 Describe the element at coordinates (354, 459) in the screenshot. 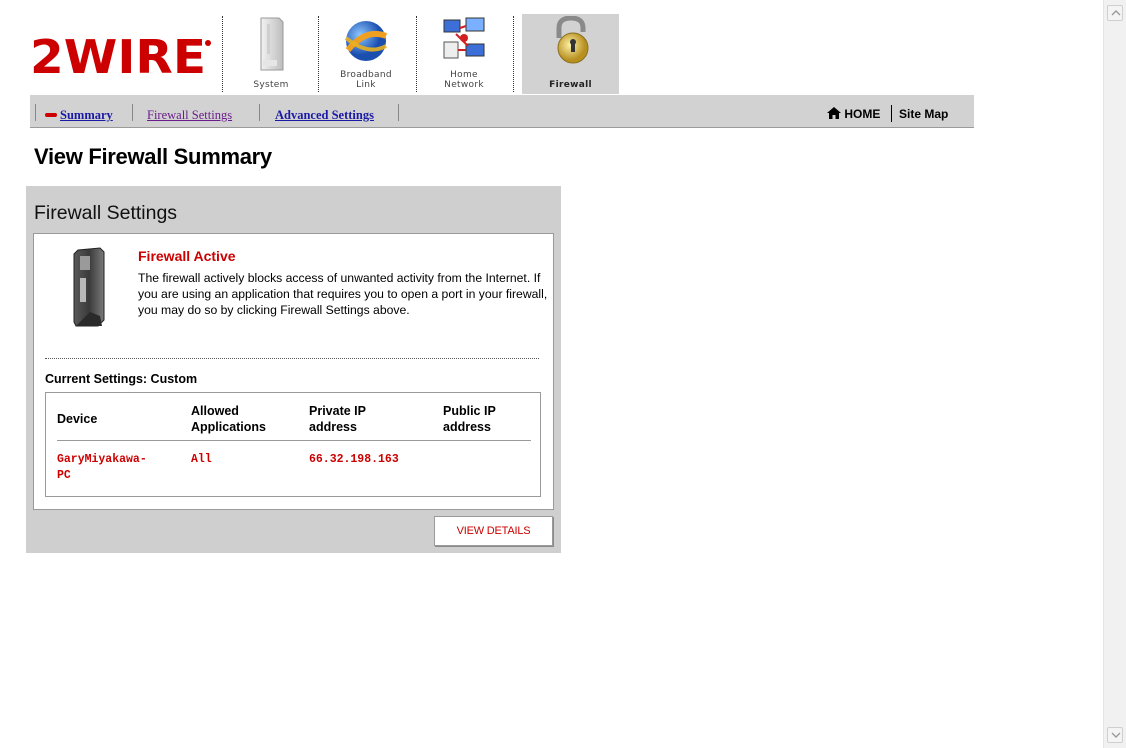

I see `cell-private-ip: 66.32.198.163` at that location.